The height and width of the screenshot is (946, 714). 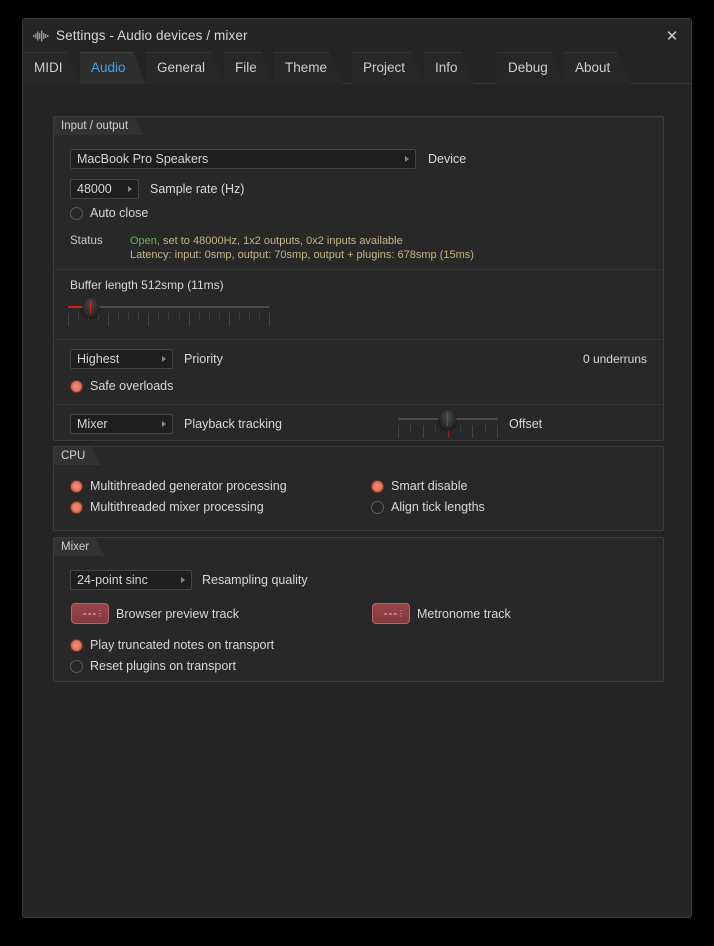 I want to click on group-mixer-title: Mixer, so click(x=78, y=546).